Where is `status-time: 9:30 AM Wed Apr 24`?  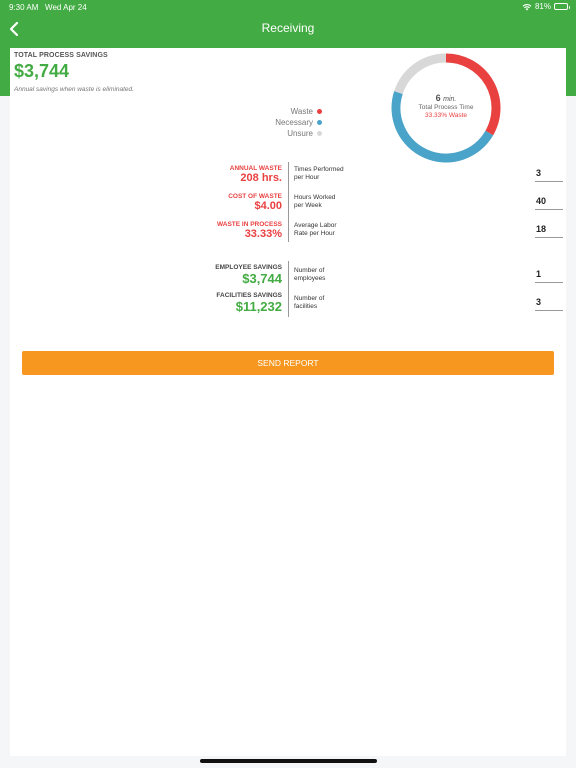
status-time: 9:30 AM Wed Apr 24 is located at coordinates (48, 7).